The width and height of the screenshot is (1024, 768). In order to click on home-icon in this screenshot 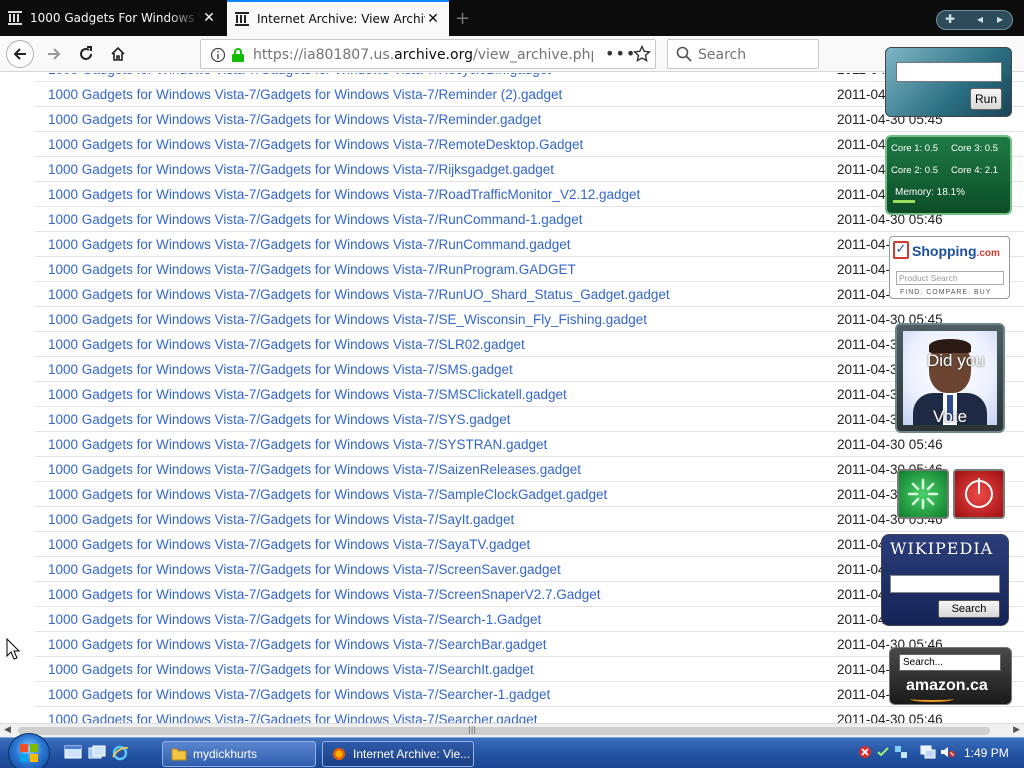, I will do `click(118, 53)`.